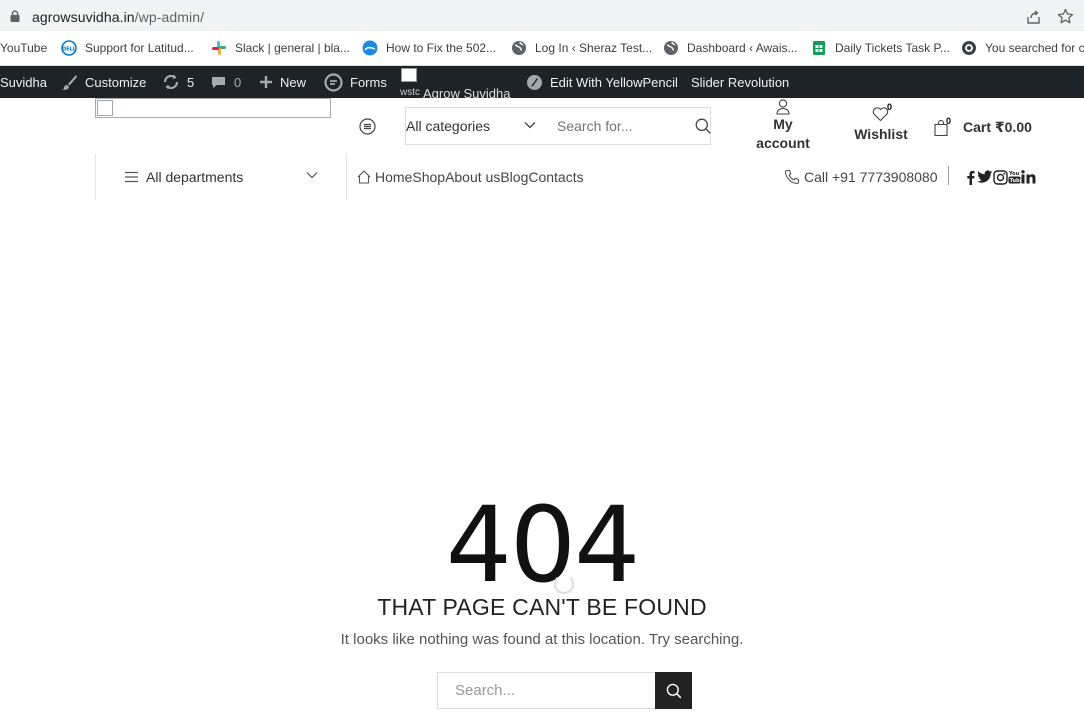  I want to click on youtube-icon: YouTube, so click(1014, 177).